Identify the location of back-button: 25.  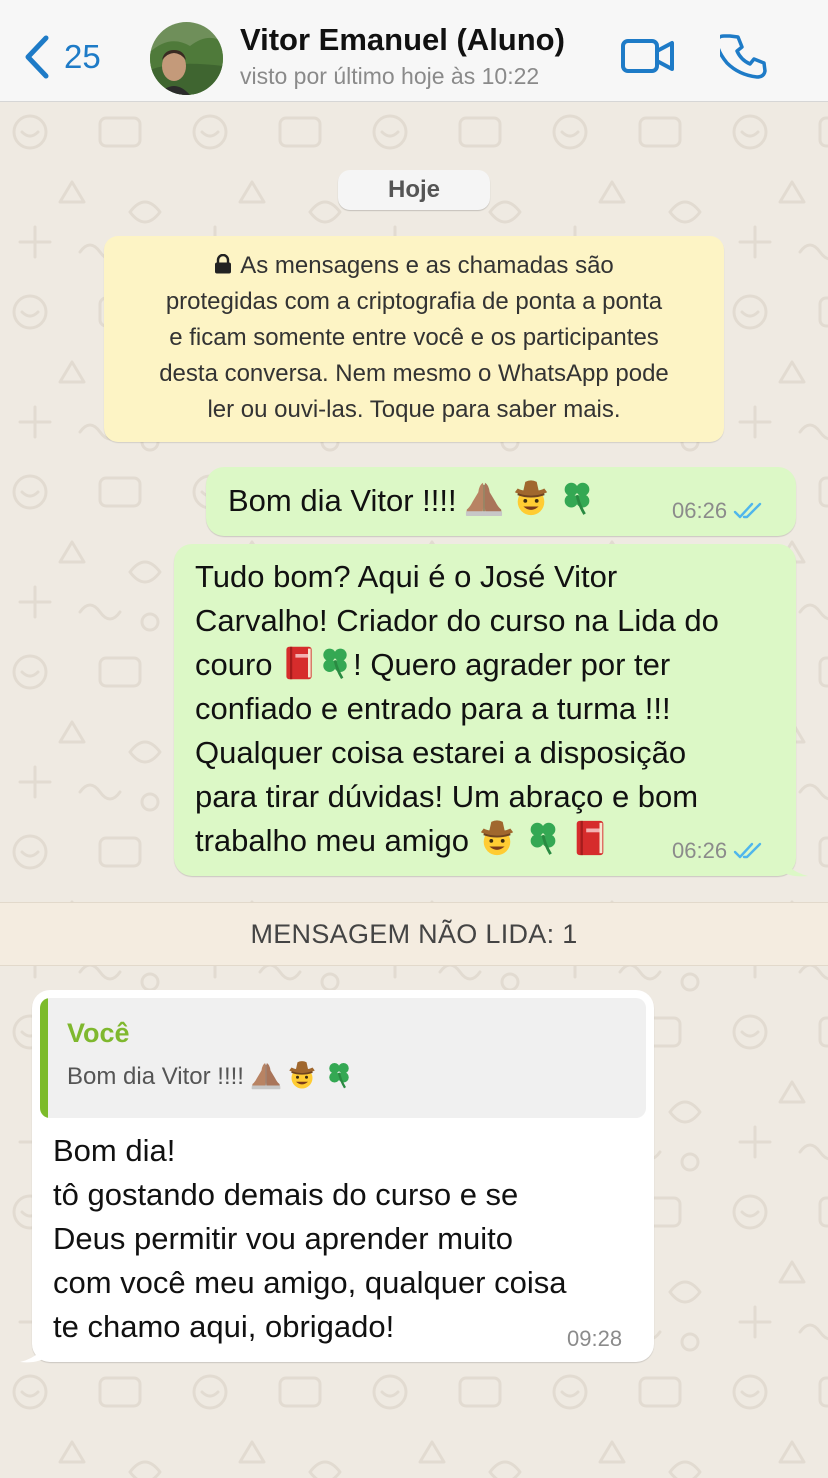
(61, 57).